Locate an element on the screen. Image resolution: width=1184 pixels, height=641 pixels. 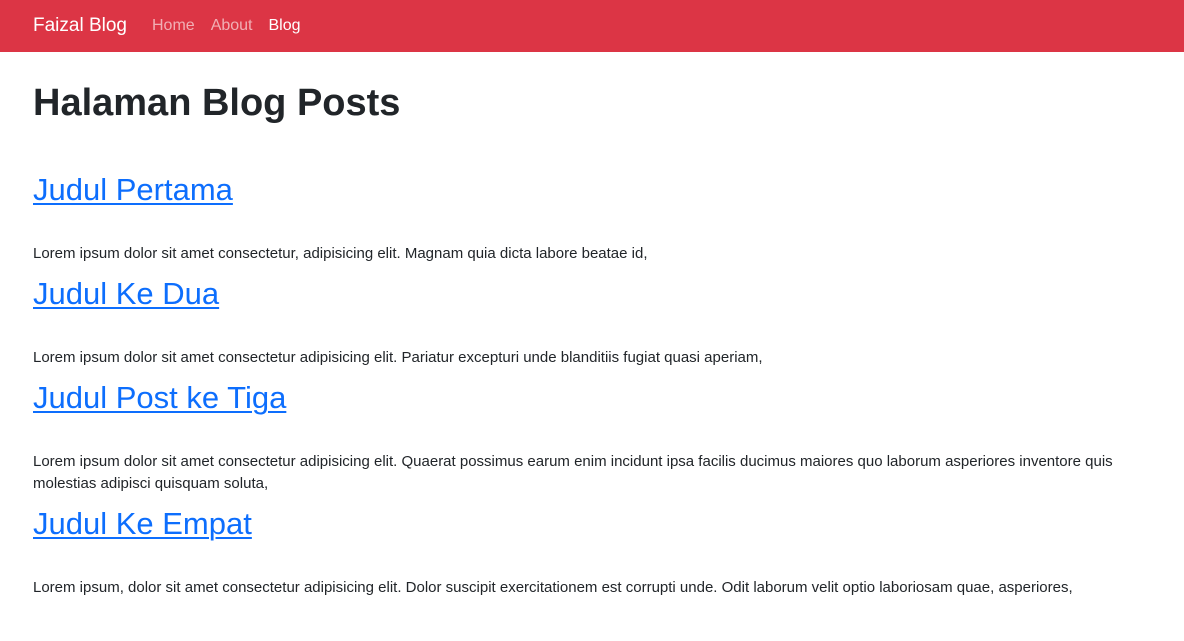
post-title-link: Judul Post ke Tiga is located at coordinates (159, 397).